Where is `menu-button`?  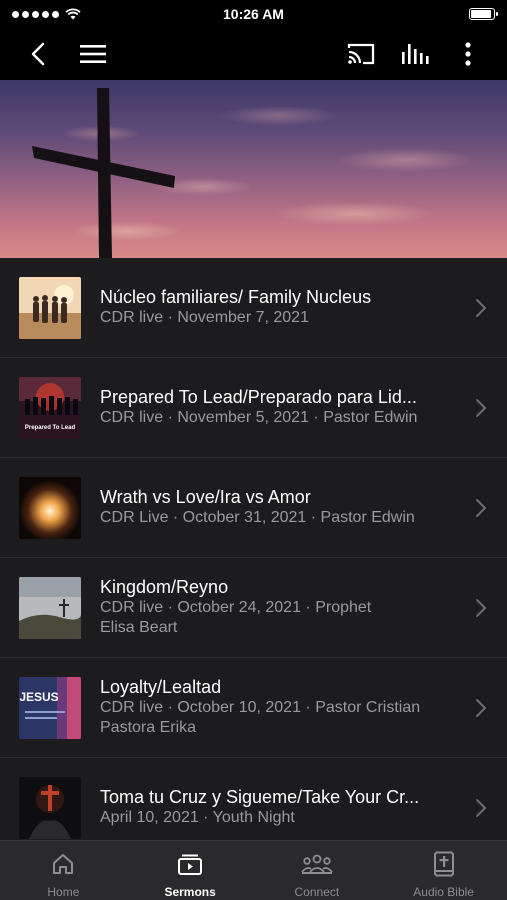
menu-button is located at coordinates (93, 54).